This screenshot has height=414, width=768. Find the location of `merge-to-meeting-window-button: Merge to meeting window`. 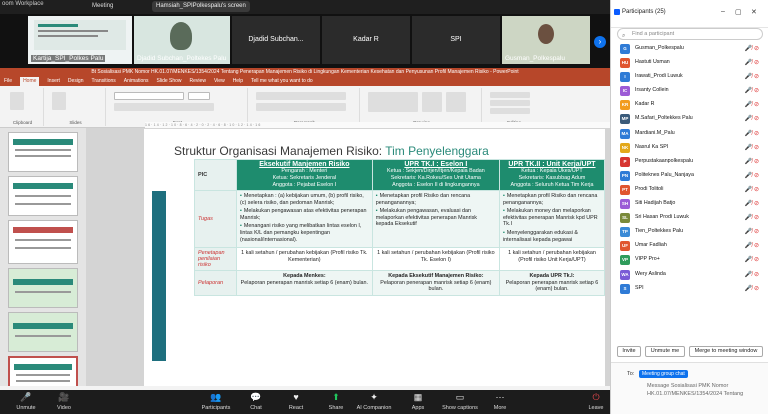

merge-to-meeting-window-button: Merge to meeting window is located at coordinates (726, 351).